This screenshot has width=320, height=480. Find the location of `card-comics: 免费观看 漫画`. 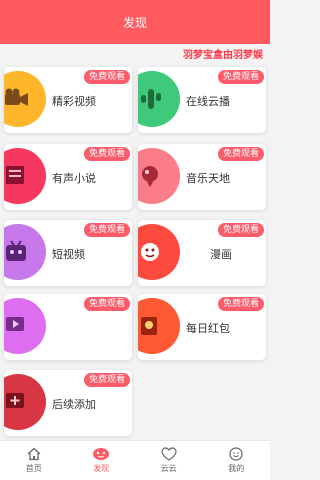

card-comics: 免费观看 漫画 is located at coordinates (202, 253).